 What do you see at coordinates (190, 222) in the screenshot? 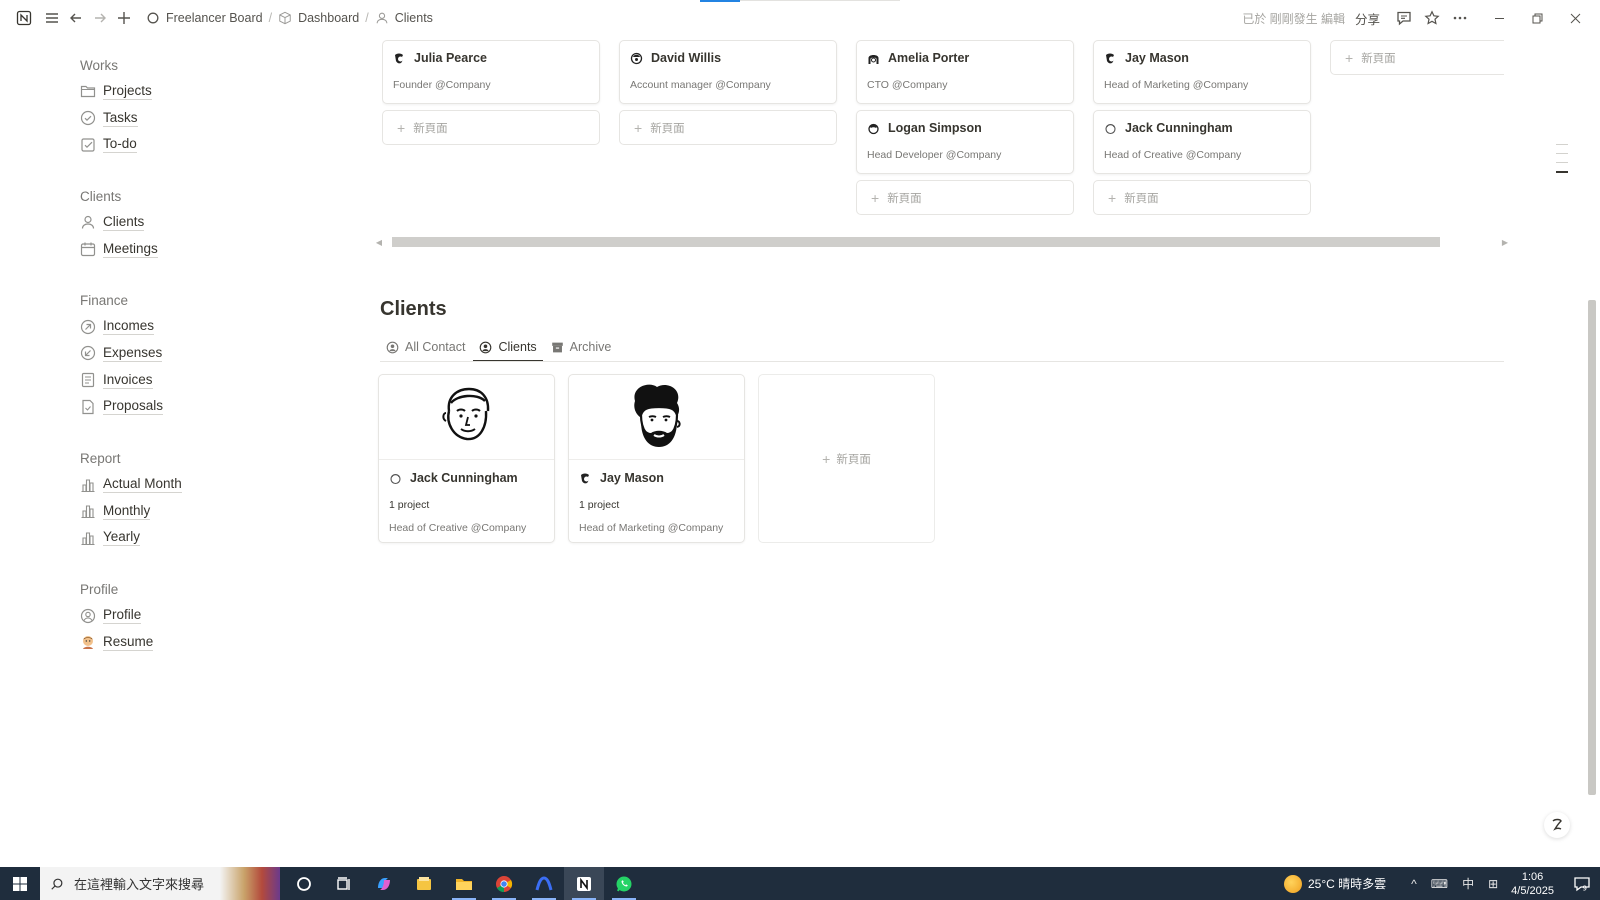
I see `sidebar-item-clients: Clients` at bounding box center [190, 222].